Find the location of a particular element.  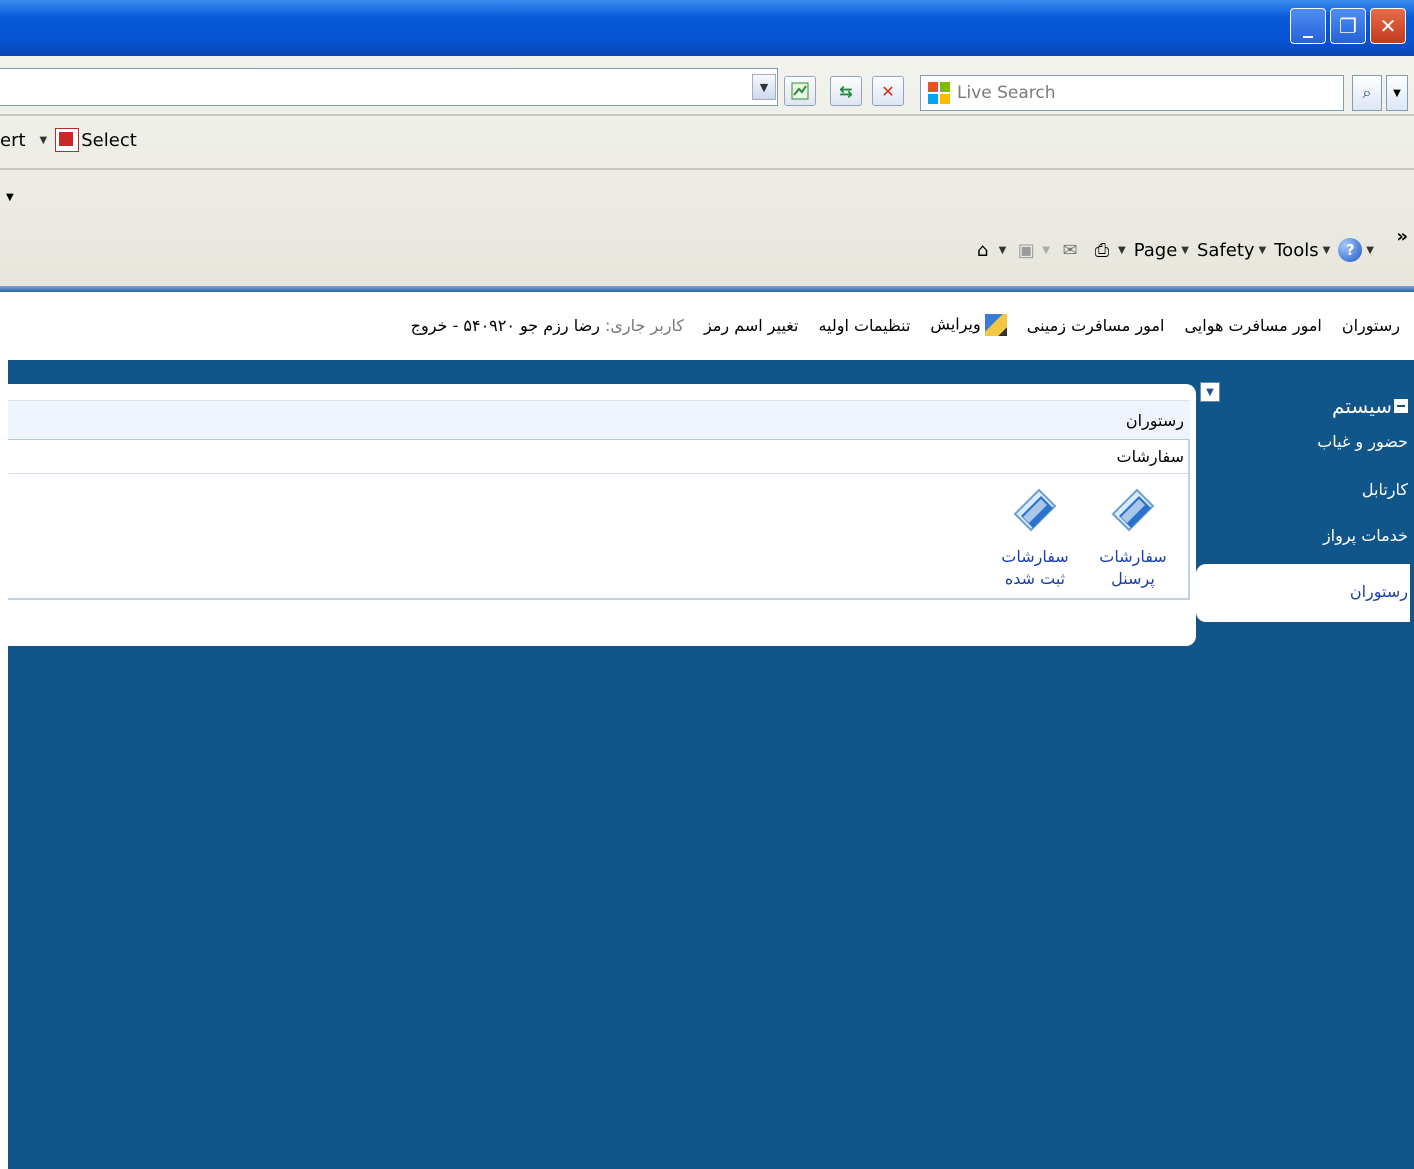

stop-icon: ✕ is located at coordinates (888, 91).